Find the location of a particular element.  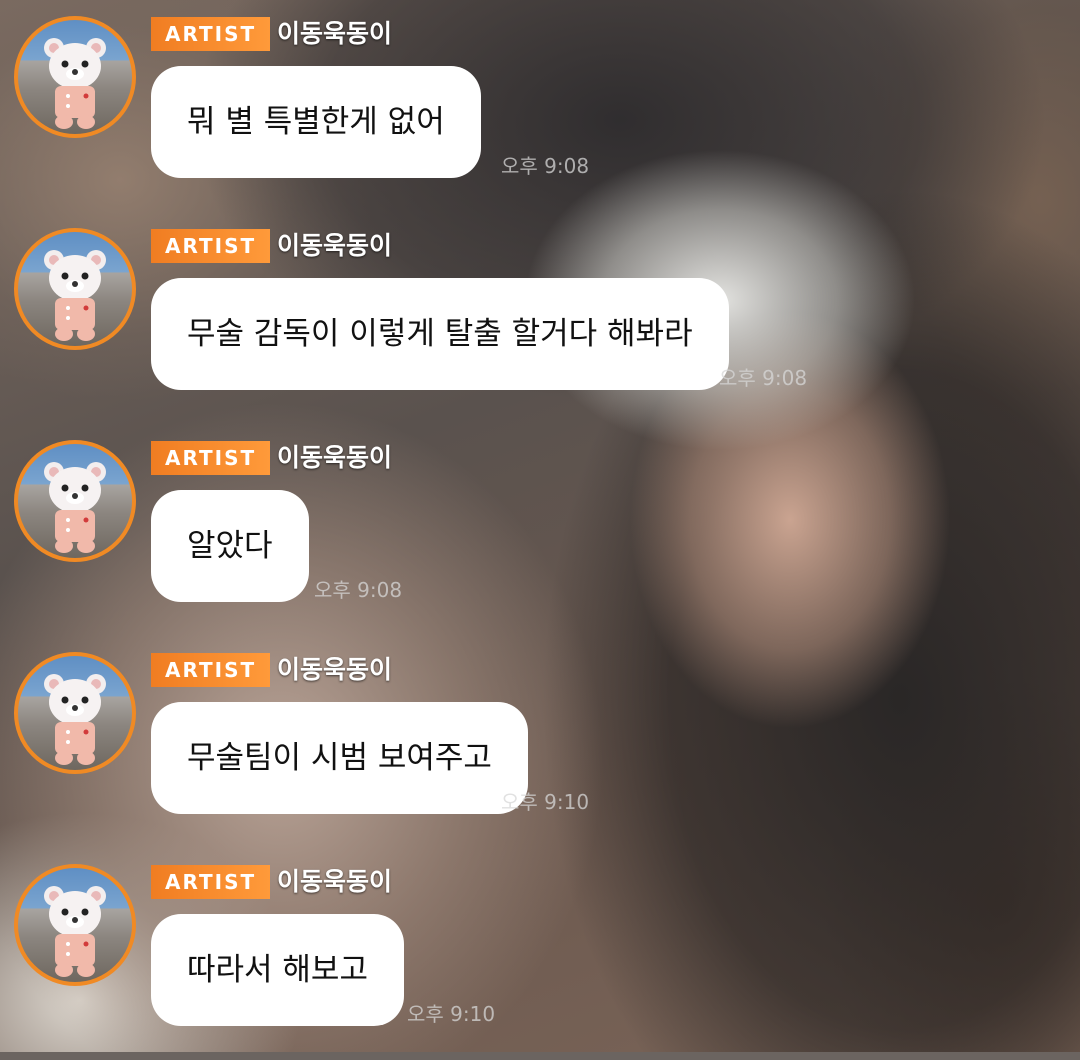

message-bubble: 따라서 해보고 is located at coordinates (277, 970).